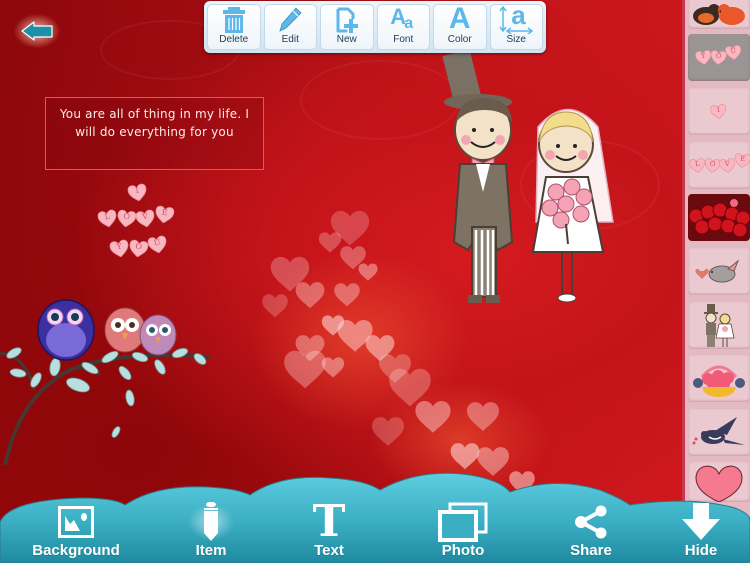 Image resolution: width=750 pixels, height=563 pixels. Describe the element at coordinates (380, 100) in the screenshot. I see `background-swirl` at that location.